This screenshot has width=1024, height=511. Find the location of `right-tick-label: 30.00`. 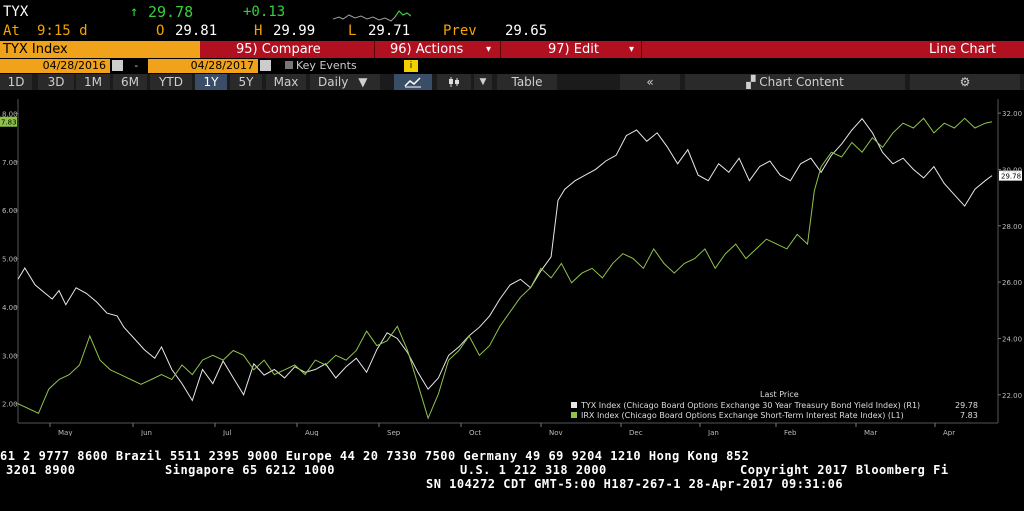

right-tick-label: 30.00 is located at coordinates (1012, 170).